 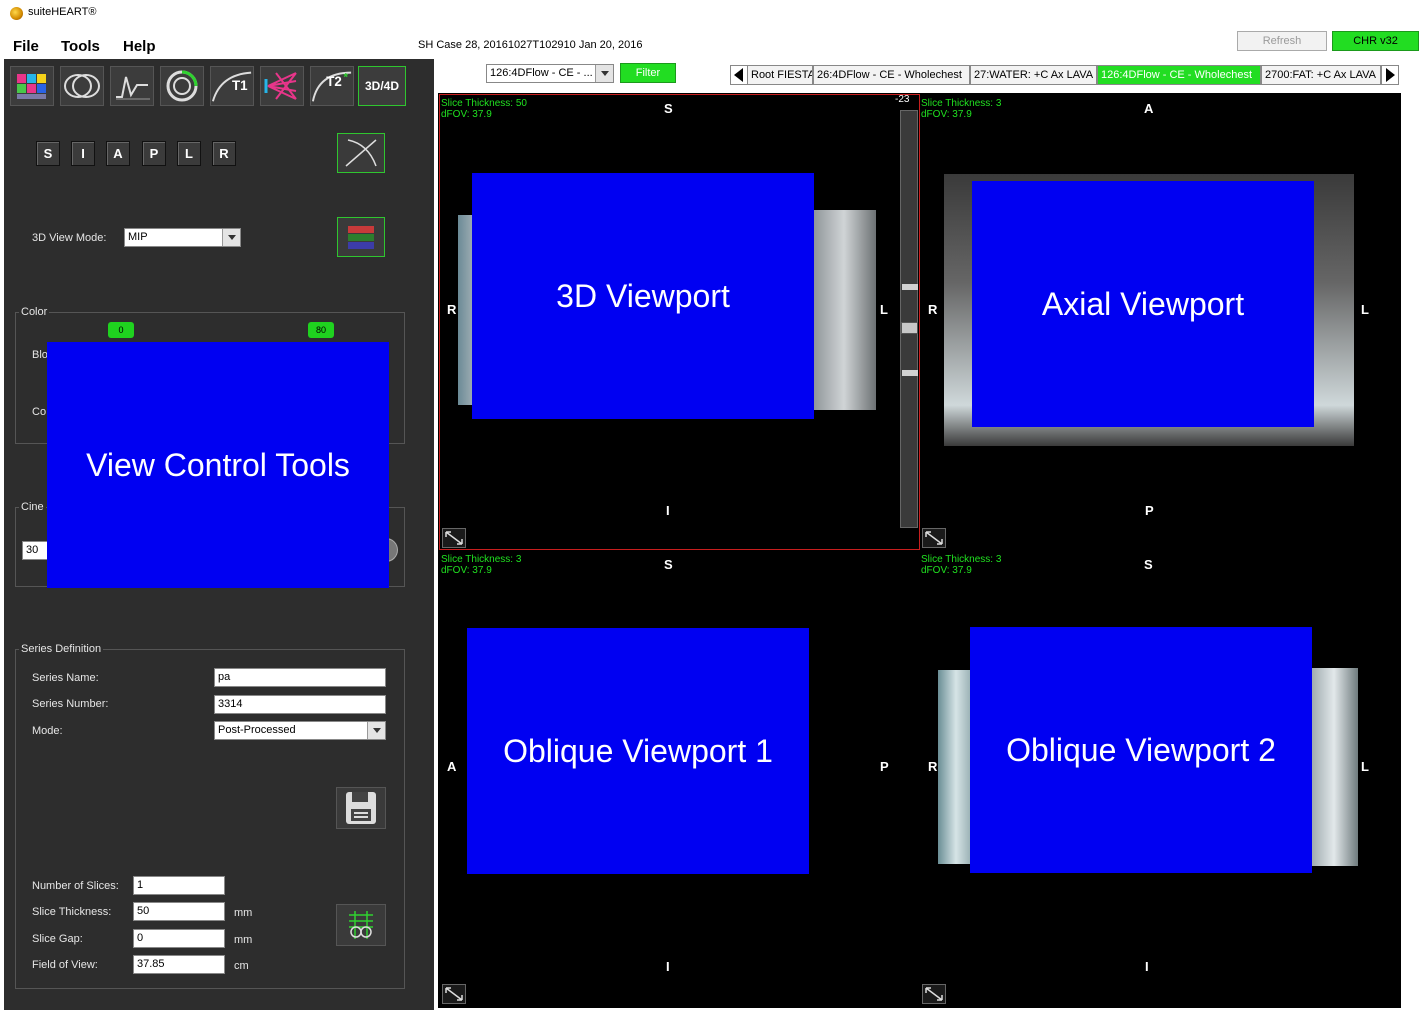 I want to click on color-slider-max: 80, so click(x=321, y=330).